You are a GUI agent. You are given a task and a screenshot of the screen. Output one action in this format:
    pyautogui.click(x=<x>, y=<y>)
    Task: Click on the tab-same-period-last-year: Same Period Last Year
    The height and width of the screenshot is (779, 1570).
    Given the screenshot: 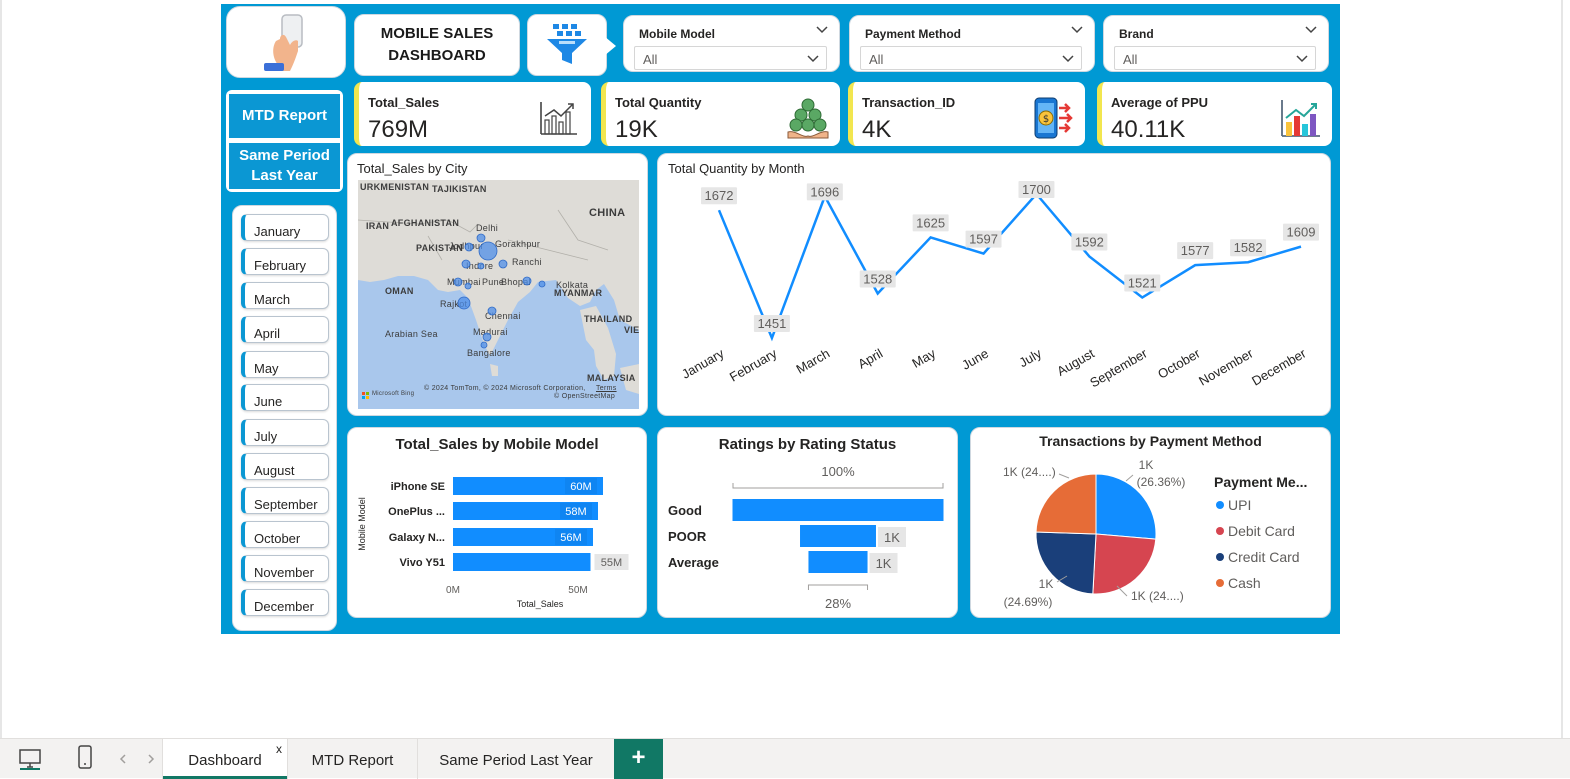 What is the action you would take?
    pyautogui.click(x=516, y=759)
    